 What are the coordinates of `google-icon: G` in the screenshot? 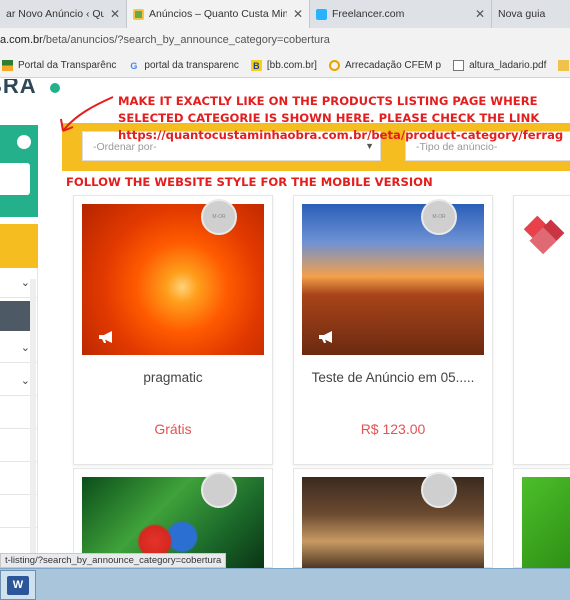 It's located at (134, 65).